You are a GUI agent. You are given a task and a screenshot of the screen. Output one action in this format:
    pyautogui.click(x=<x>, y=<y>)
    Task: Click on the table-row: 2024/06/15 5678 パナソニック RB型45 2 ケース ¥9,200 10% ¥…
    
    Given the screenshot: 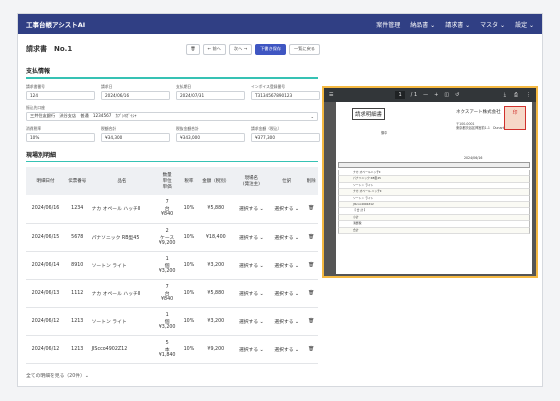 What is the action you would take?
    pyautogui.click(x=172, y=237)
    